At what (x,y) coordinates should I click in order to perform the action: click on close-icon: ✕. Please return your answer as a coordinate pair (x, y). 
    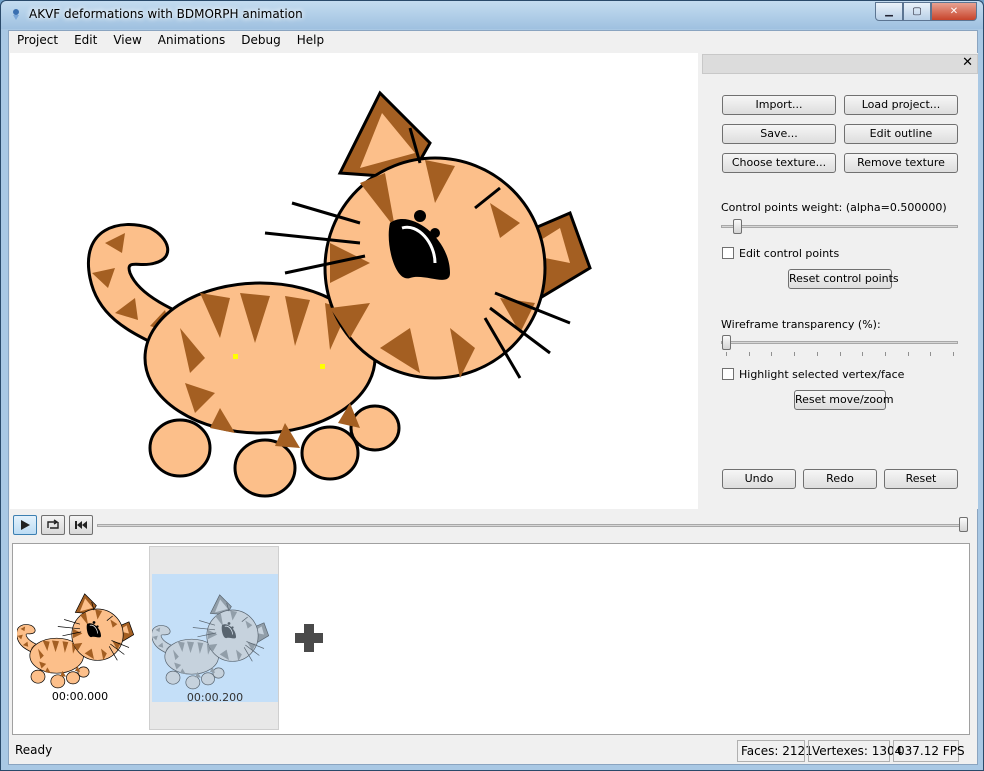
    Looking at the image, I should click on (954, 11).